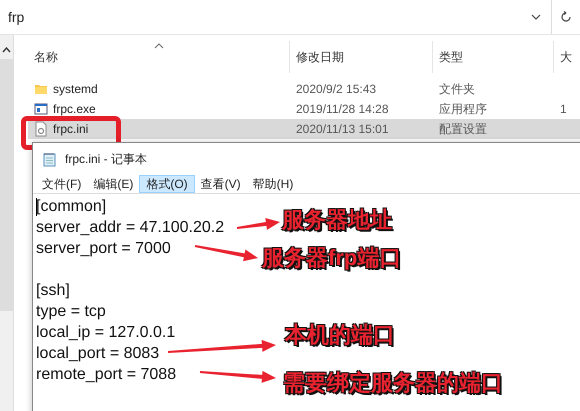  What do you see at coordinates (53, 290) in the screenshot?
I see `text-line: [ssh]` at bounding box center [53, 290].